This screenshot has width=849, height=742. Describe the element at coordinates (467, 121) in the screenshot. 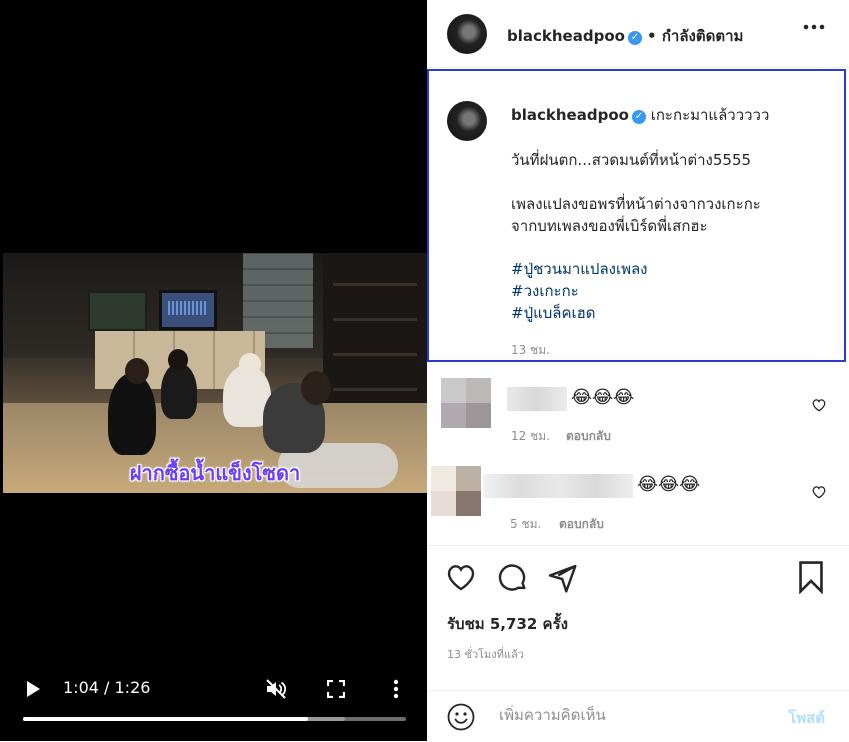

I see `caption-avatar` at that location.